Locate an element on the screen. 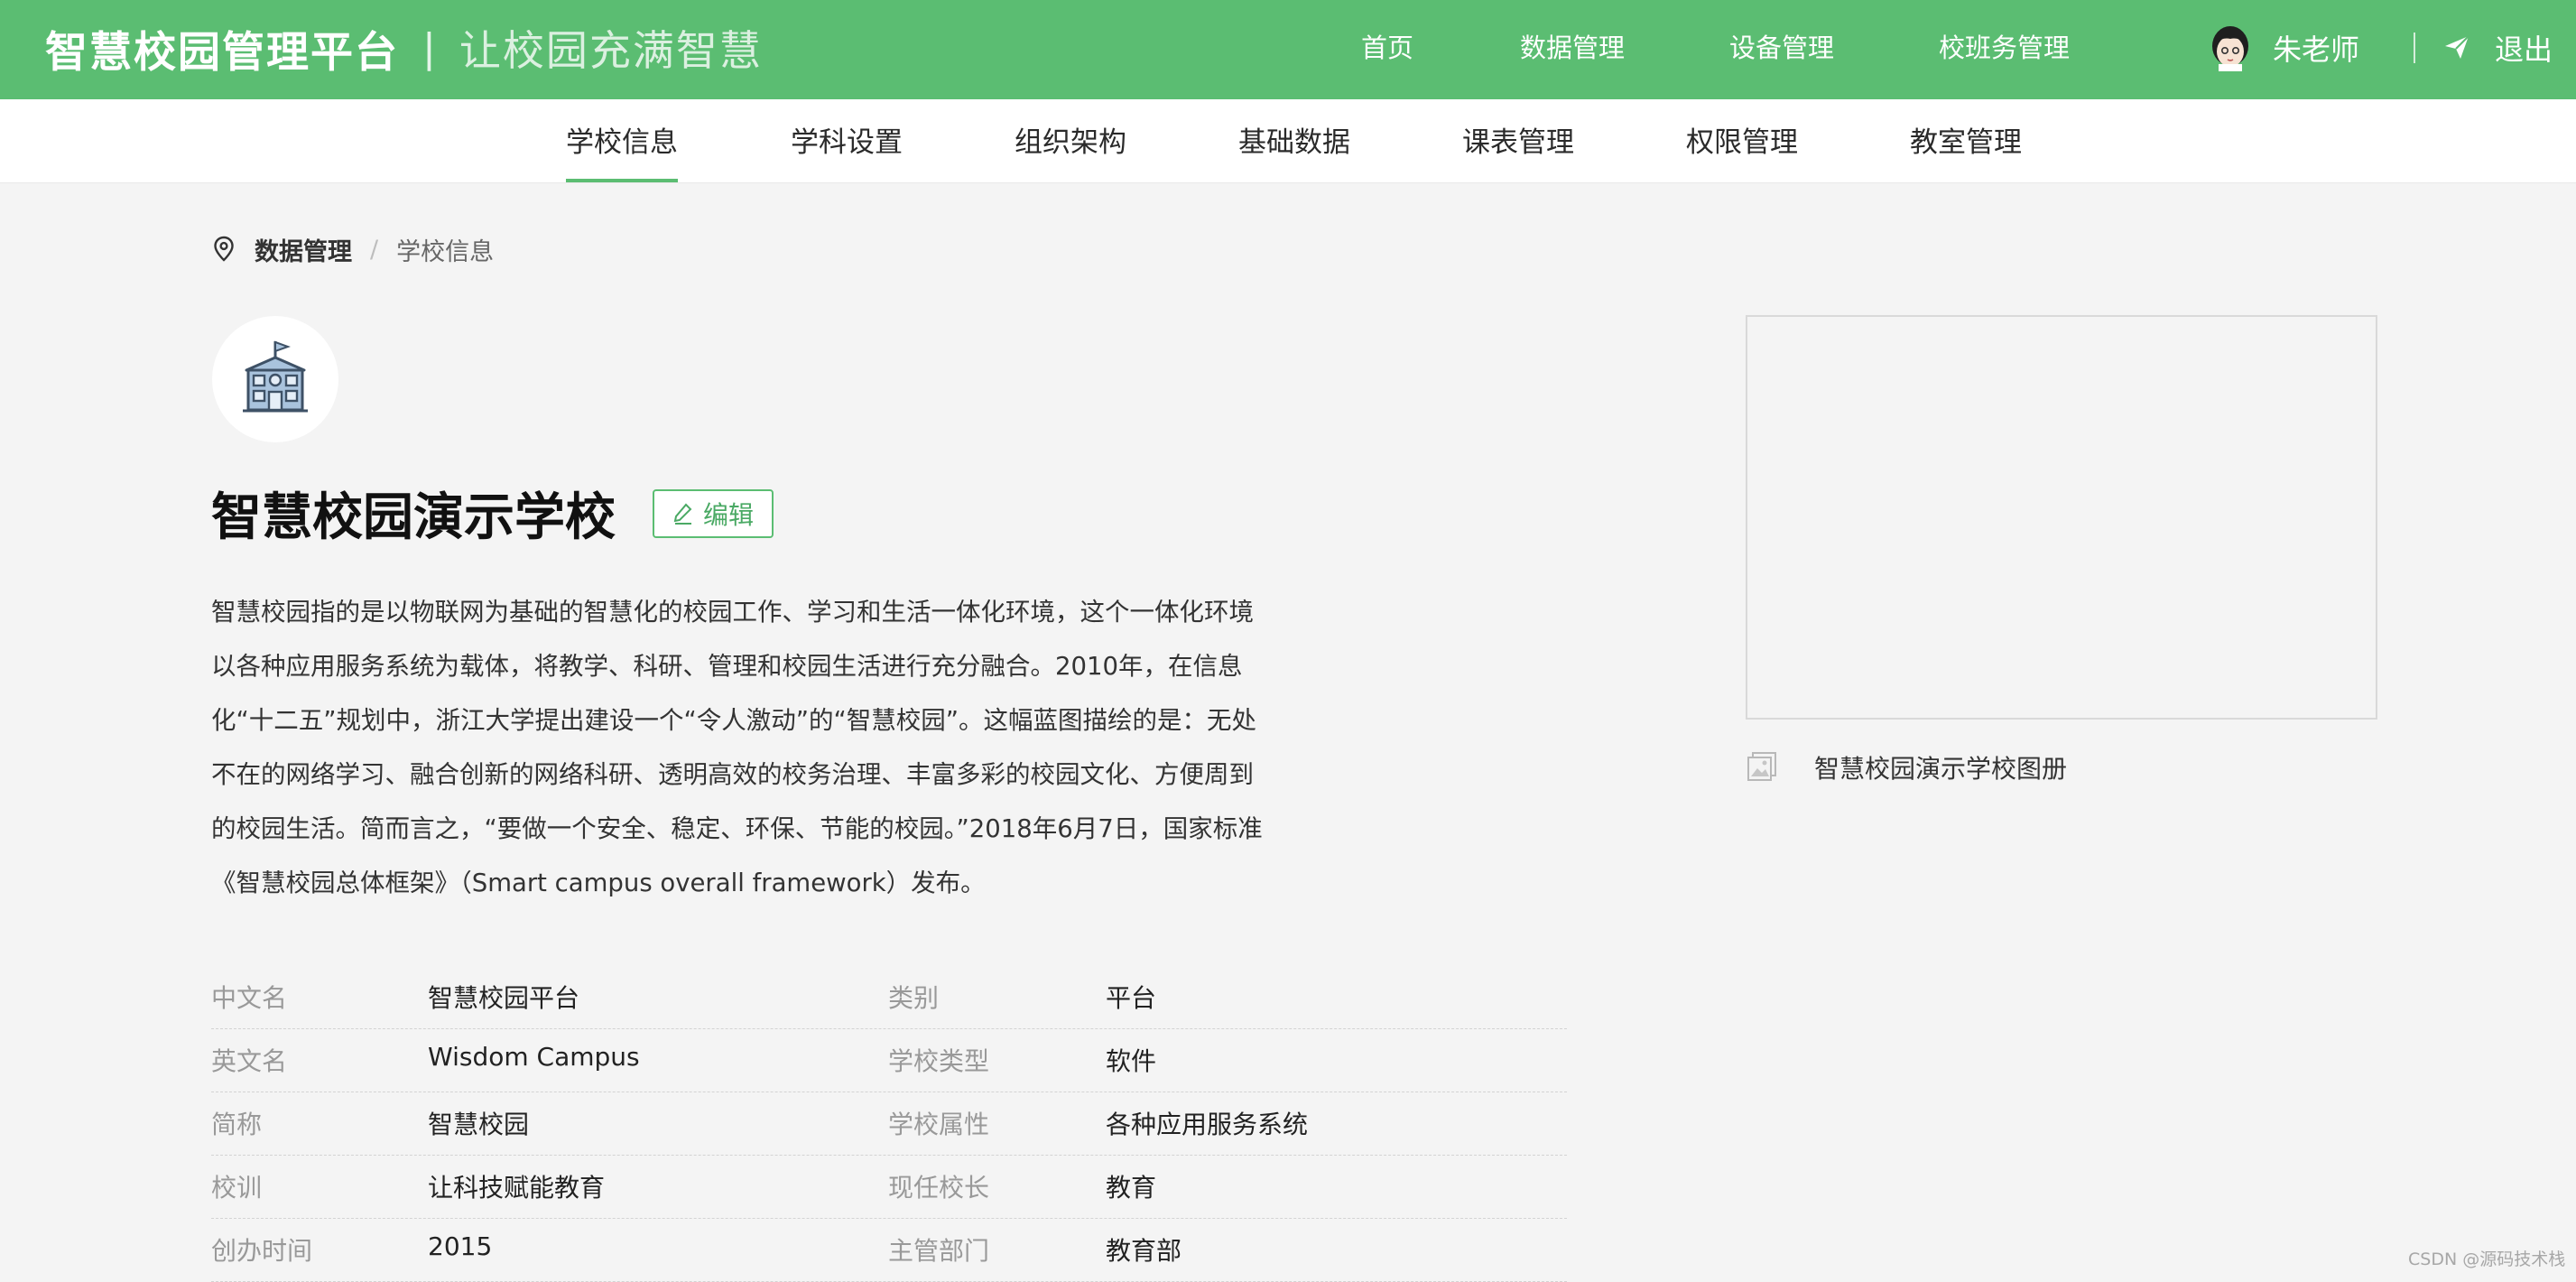 The image size is (2576, 1282). school-logo is located at coordinates (275, 379).